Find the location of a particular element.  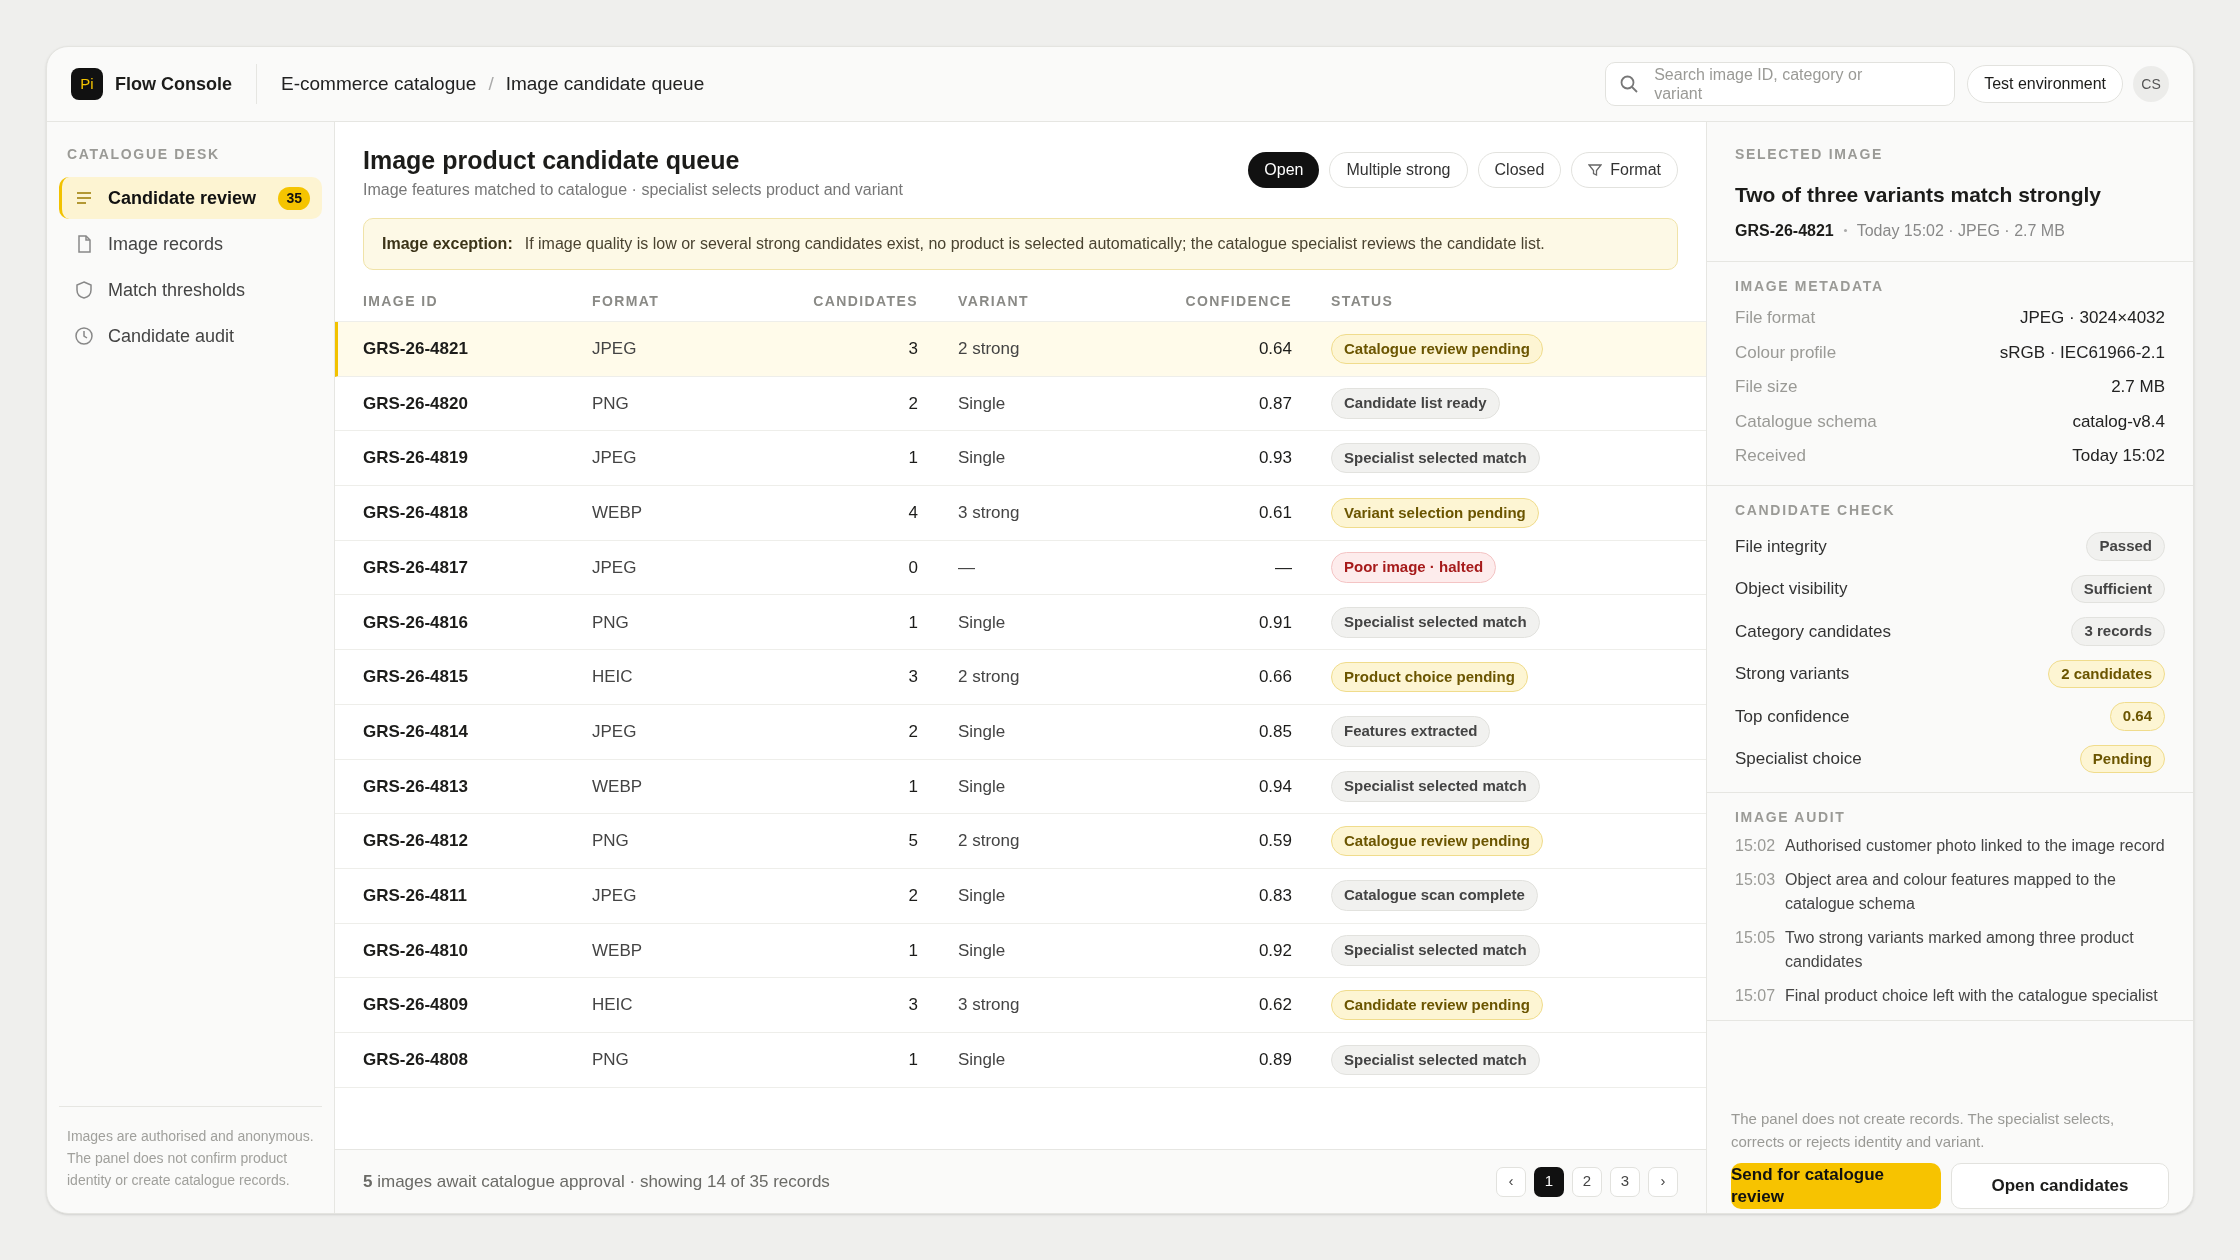

alert-text: If image quality is low or several strong candidates exist, no product is selected automatically; the catalogue specialist reviews the candidate list. is located at coordinates (1034, 244).